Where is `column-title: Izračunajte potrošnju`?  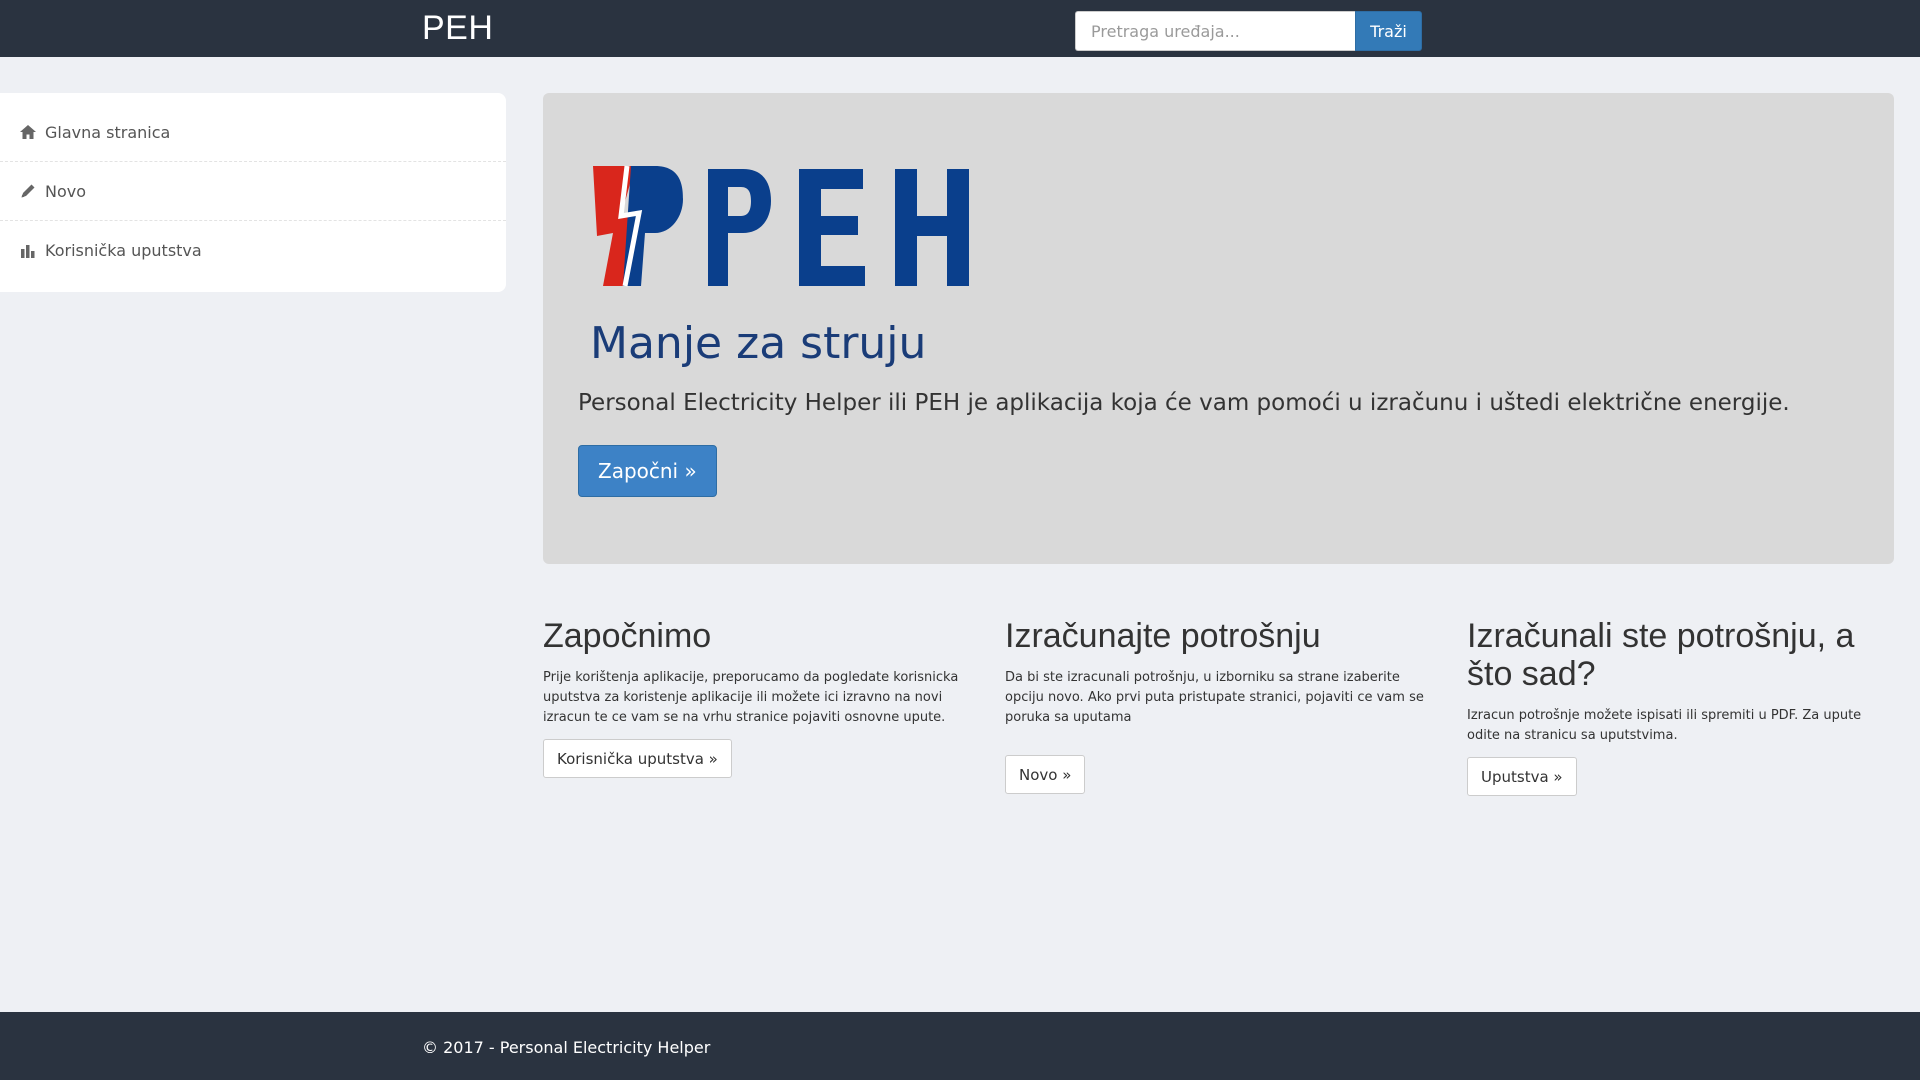
column-title: Izračunajte potrošnju is located at coordinates (1163, 636).